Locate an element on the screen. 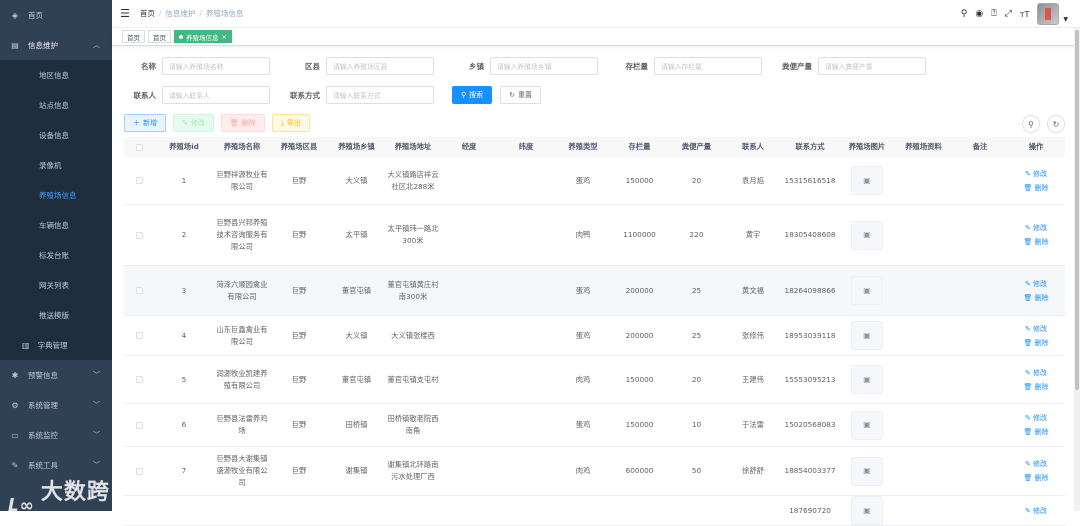  sidebar-item-info-maintenance: ▤ 信息维护 ︿ is located at coordinates (56, 45).